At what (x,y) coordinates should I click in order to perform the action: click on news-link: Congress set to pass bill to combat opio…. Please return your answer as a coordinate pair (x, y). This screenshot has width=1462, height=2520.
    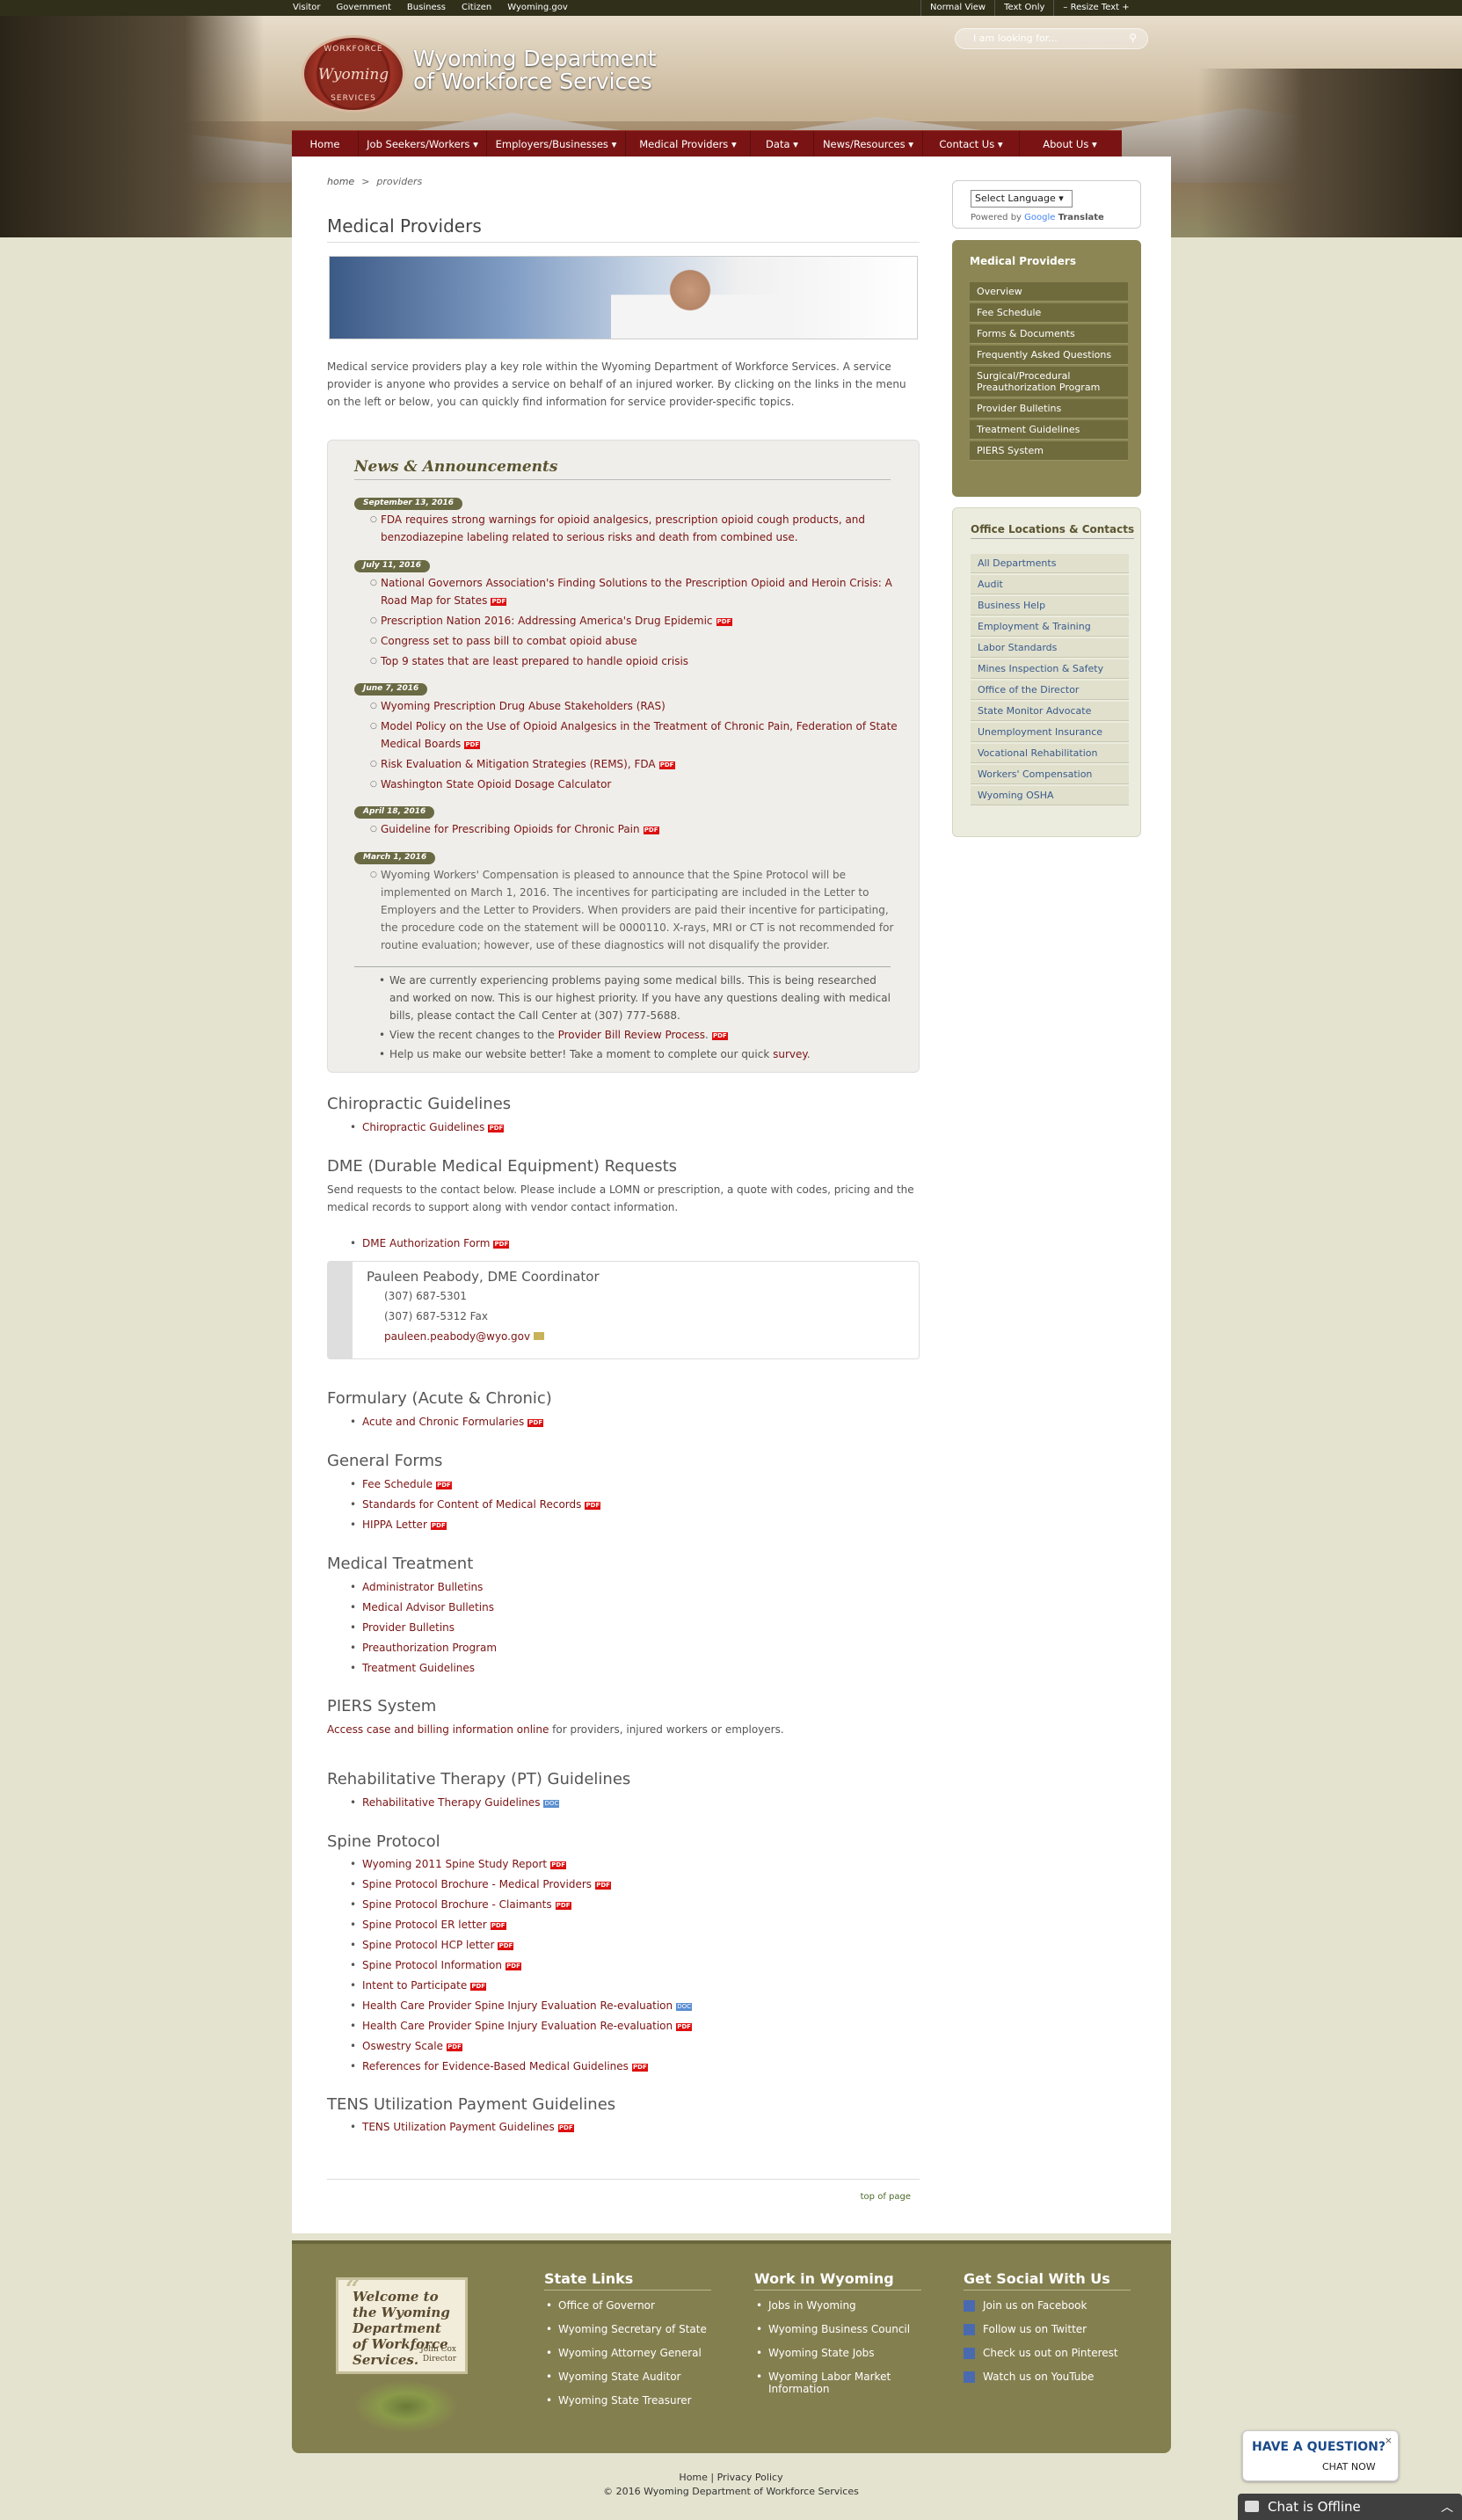
    Looking at the image, I should click on (509, 641).